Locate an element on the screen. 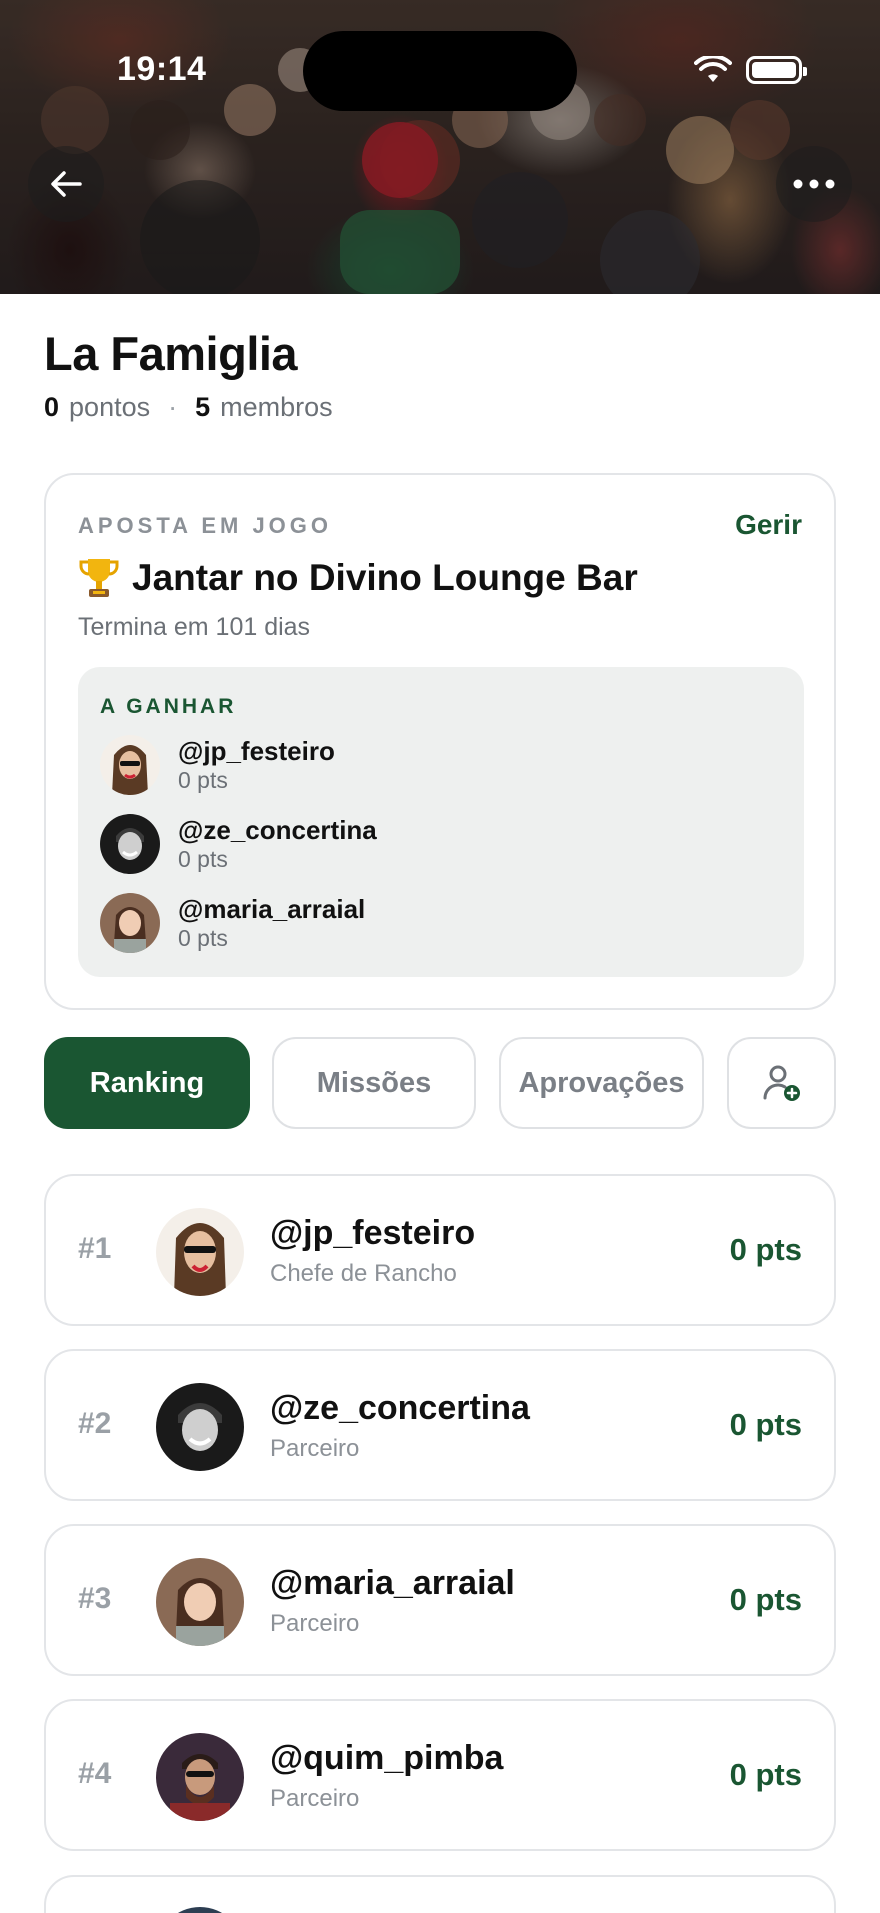 The height and width of the screenshot is (1913, 880). members-label: membros is located at coordinates (276, 407).